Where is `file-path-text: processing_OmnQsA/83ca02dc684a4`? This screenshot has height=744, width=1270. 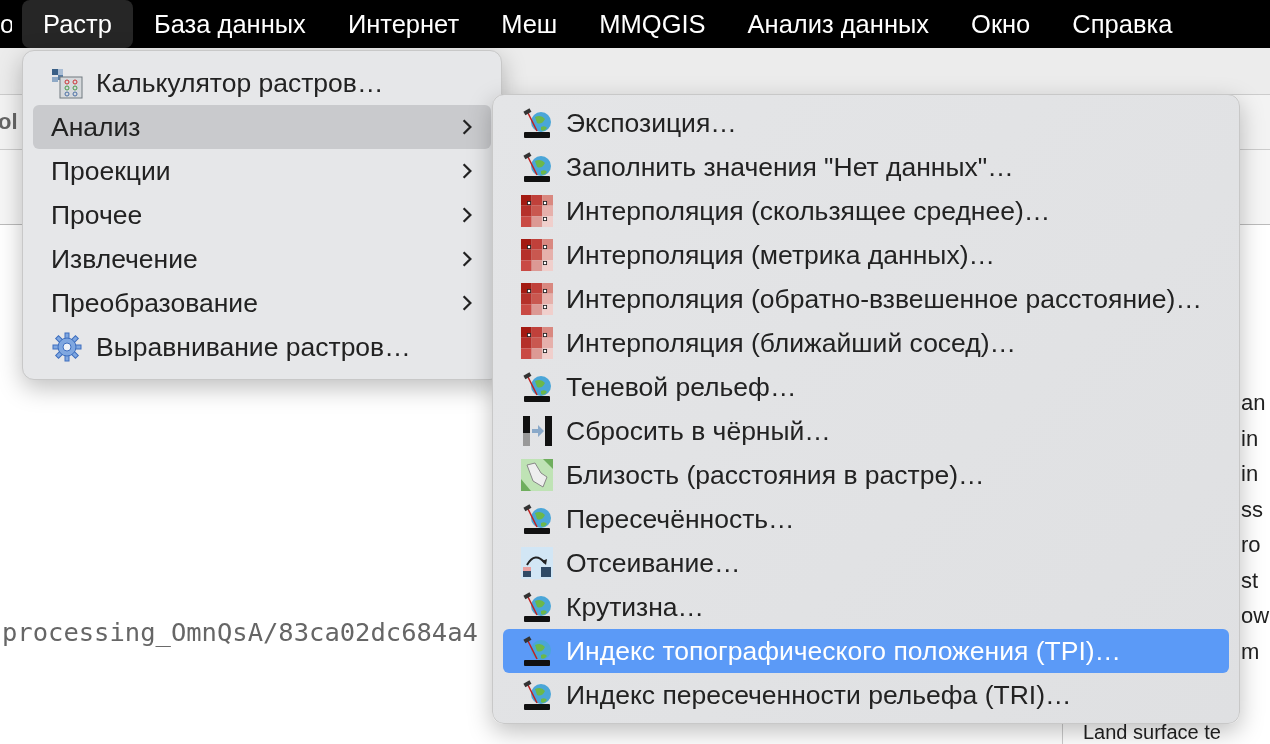
file-path-text: processing_OmnQsA/83ca02dc684a4 is located at coordinates (240, 632).